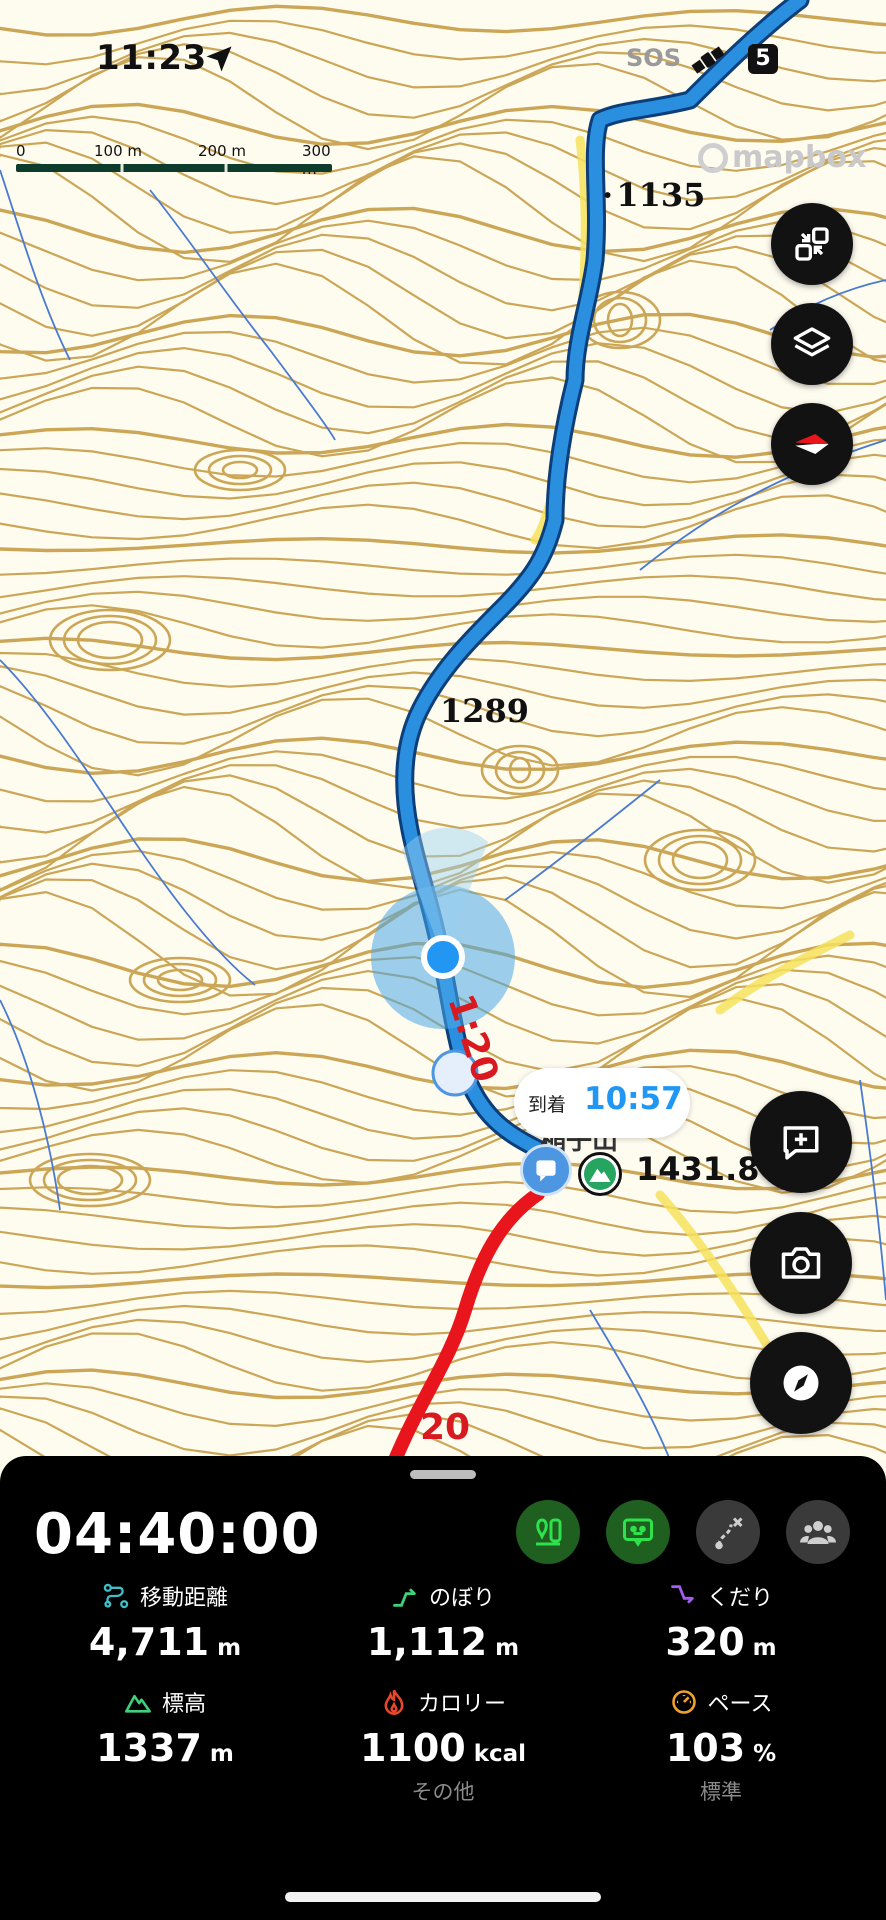 Image resolution: width=886 pixels, height=1920 pixels. What do you see at coordinates (116, 1596) in the screenshot?
I see `distance-icon` at bounding box center [116, 1596].